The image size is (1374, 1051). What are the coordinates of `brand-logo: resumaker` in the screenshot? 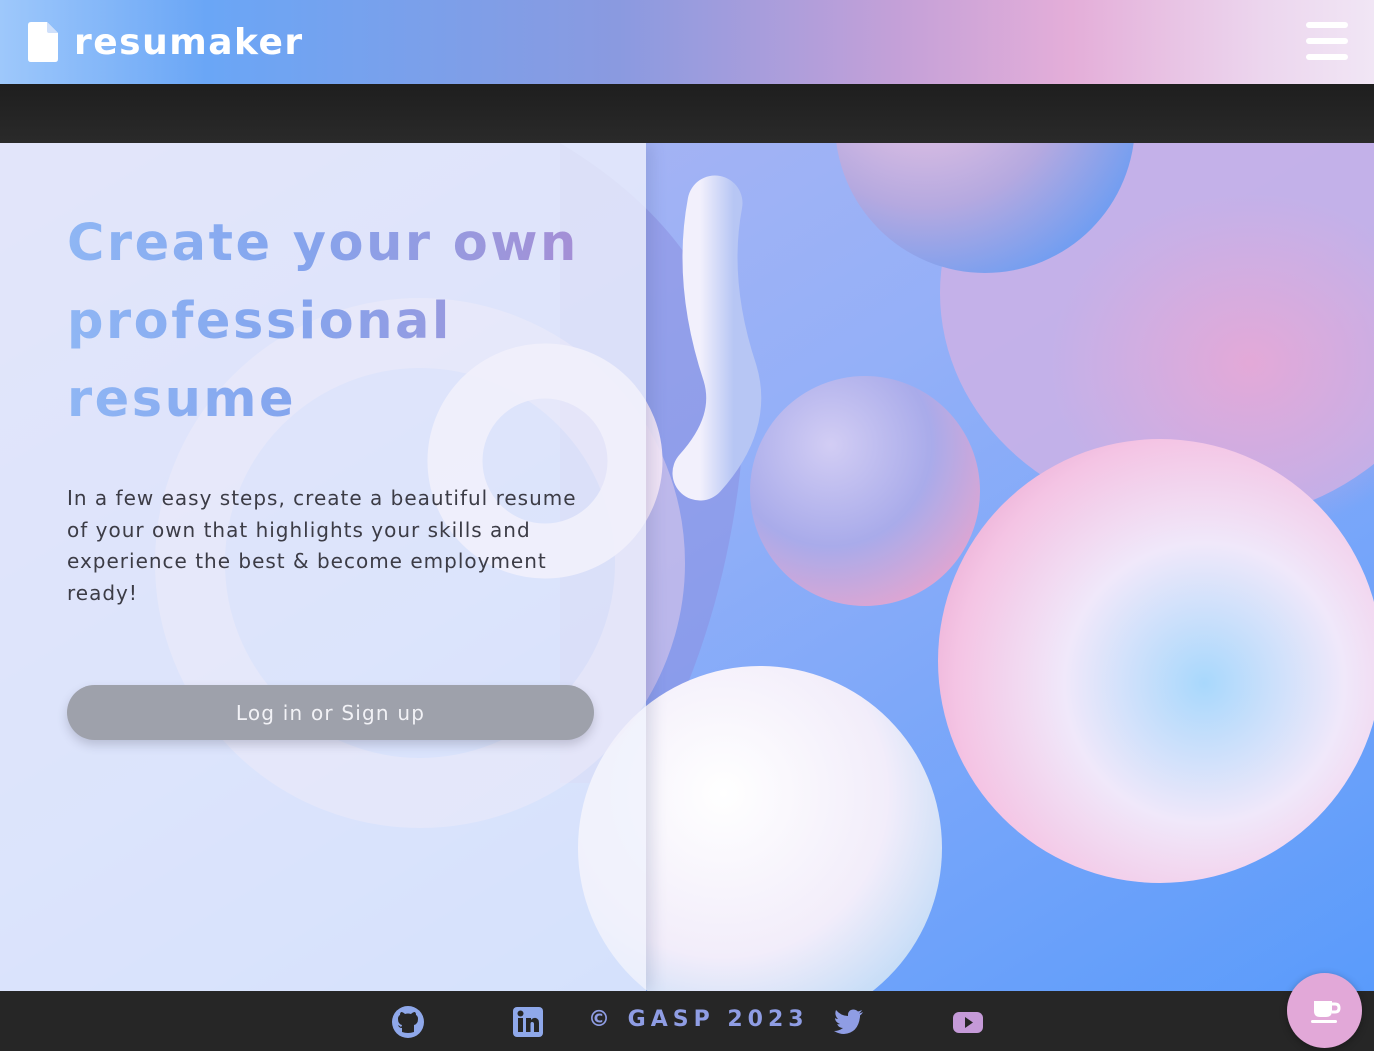 It's located at (166, 42).